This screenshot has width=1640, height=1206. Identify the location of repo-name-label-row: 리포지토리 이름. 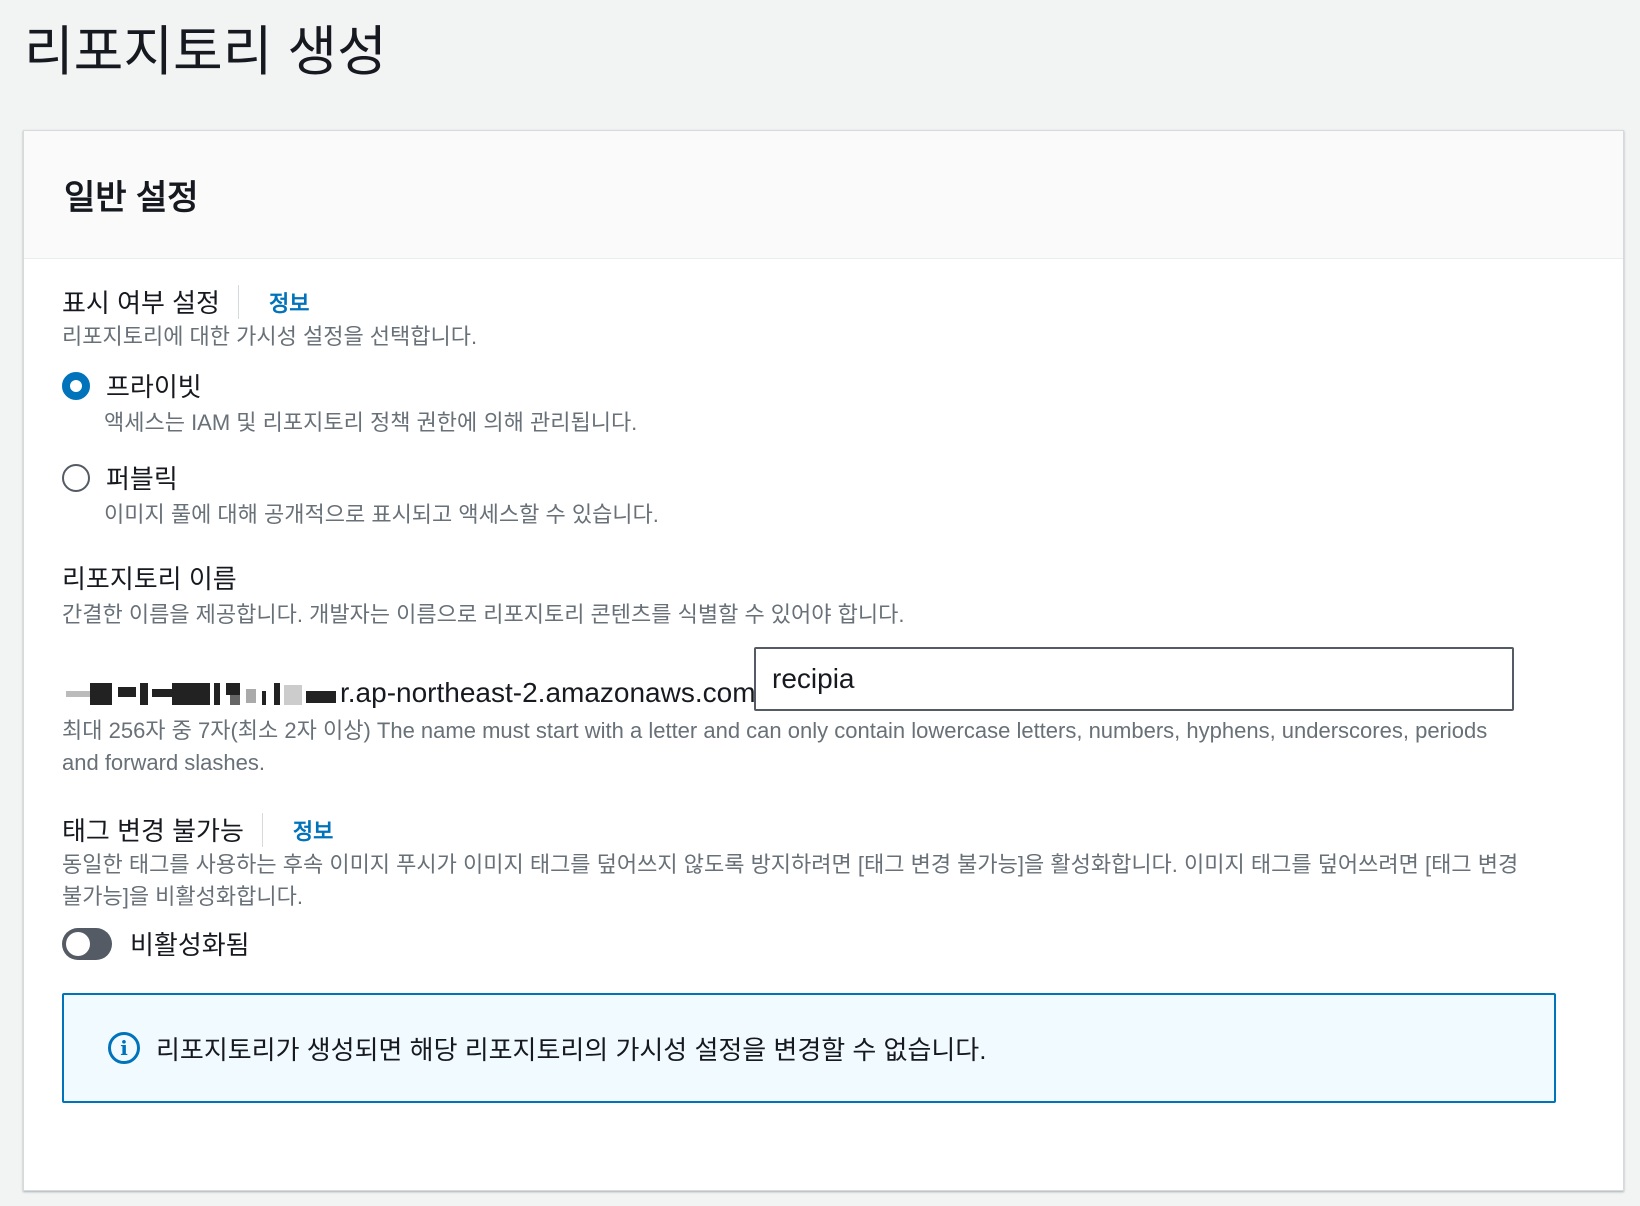
(149, 577).